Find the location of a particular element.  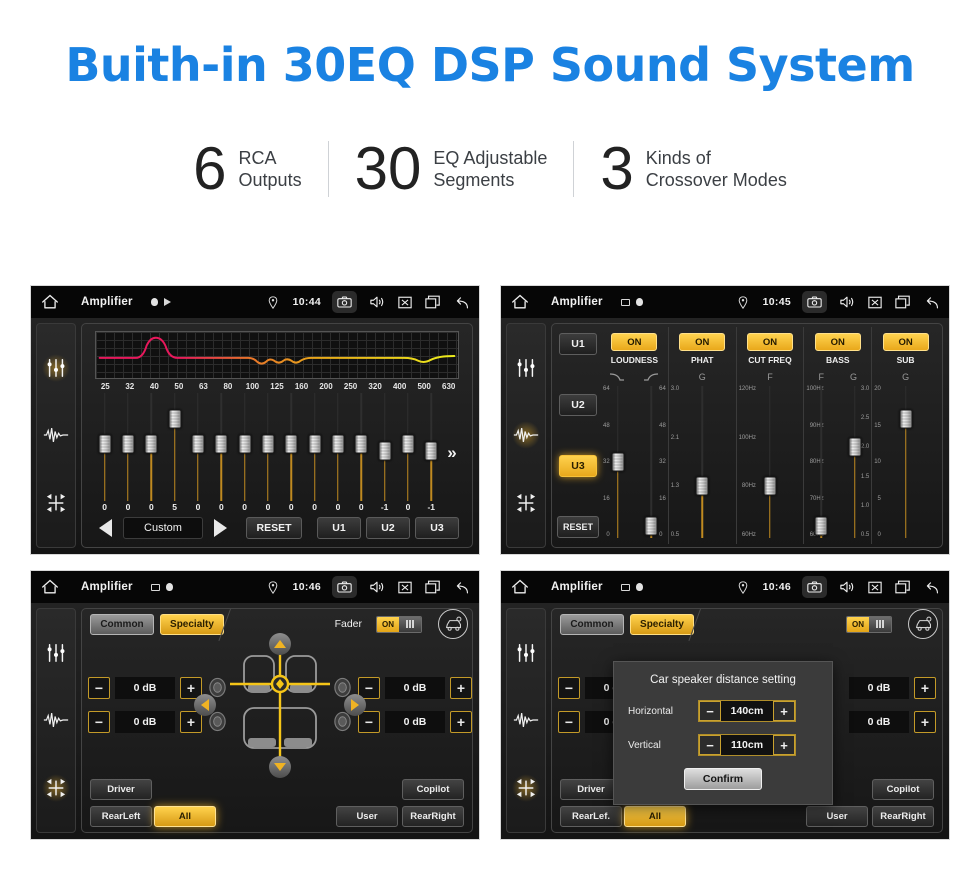

loudness-slider-right: 64 48 32 16 0 is located at coordinates (651, 462).